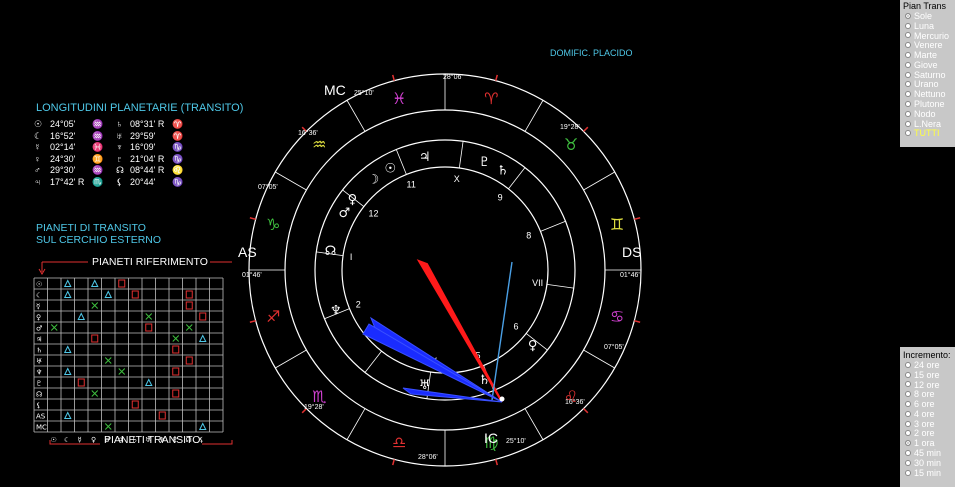 This screenshot has height=487, width=955. I want to click on radio-option: Plutone, so click(927, 104).